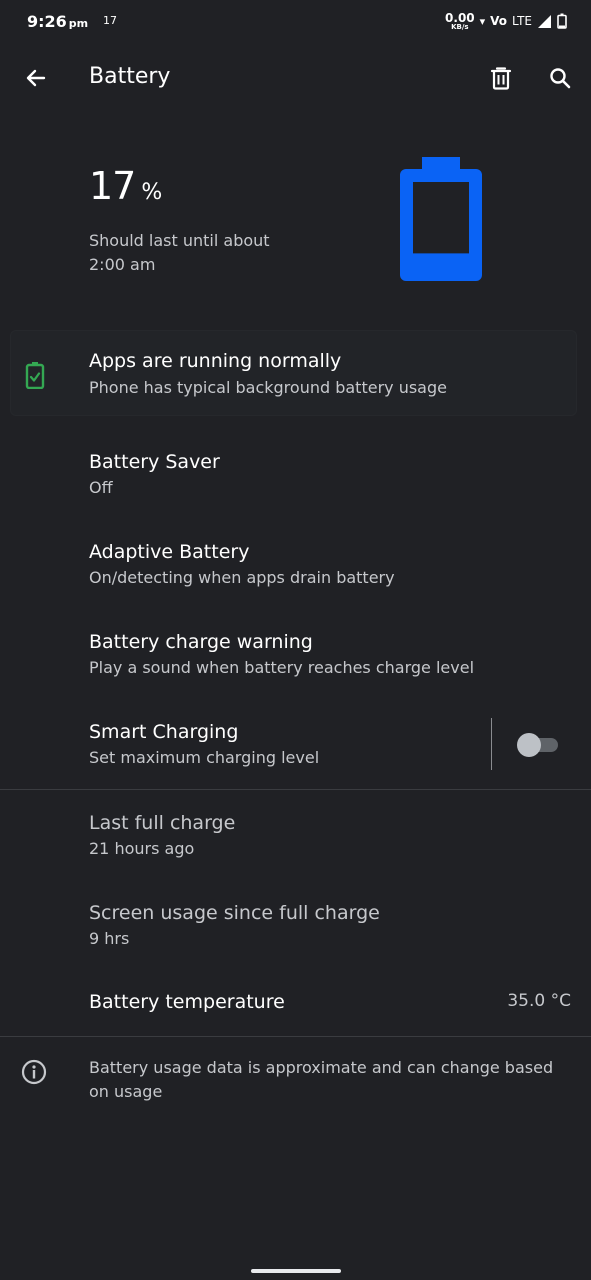 The image size is (591, 1280). I want to click on network-speed-unit: KB/s, so click(460, 26).